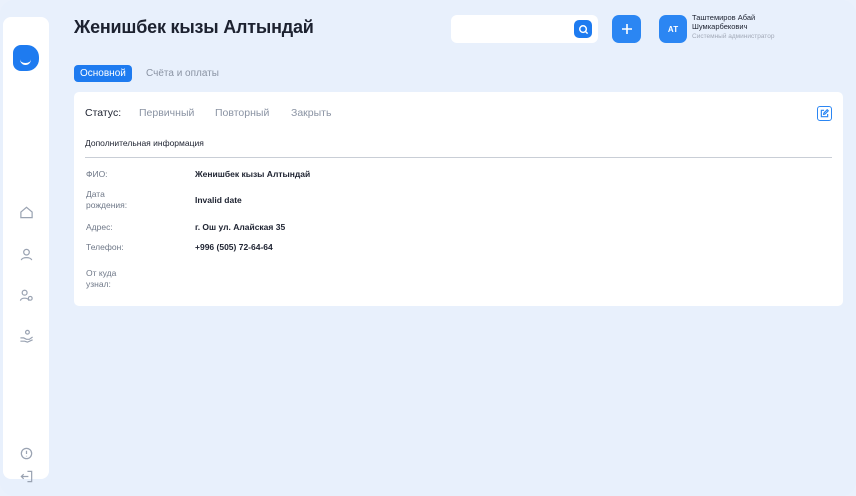 The height and width of the screenshot is (496, 856). What do you see at coordinates (97, 174) in the screenshot?
I see `field-label-fullname: ФИО:` at bounding box center [97, 174].